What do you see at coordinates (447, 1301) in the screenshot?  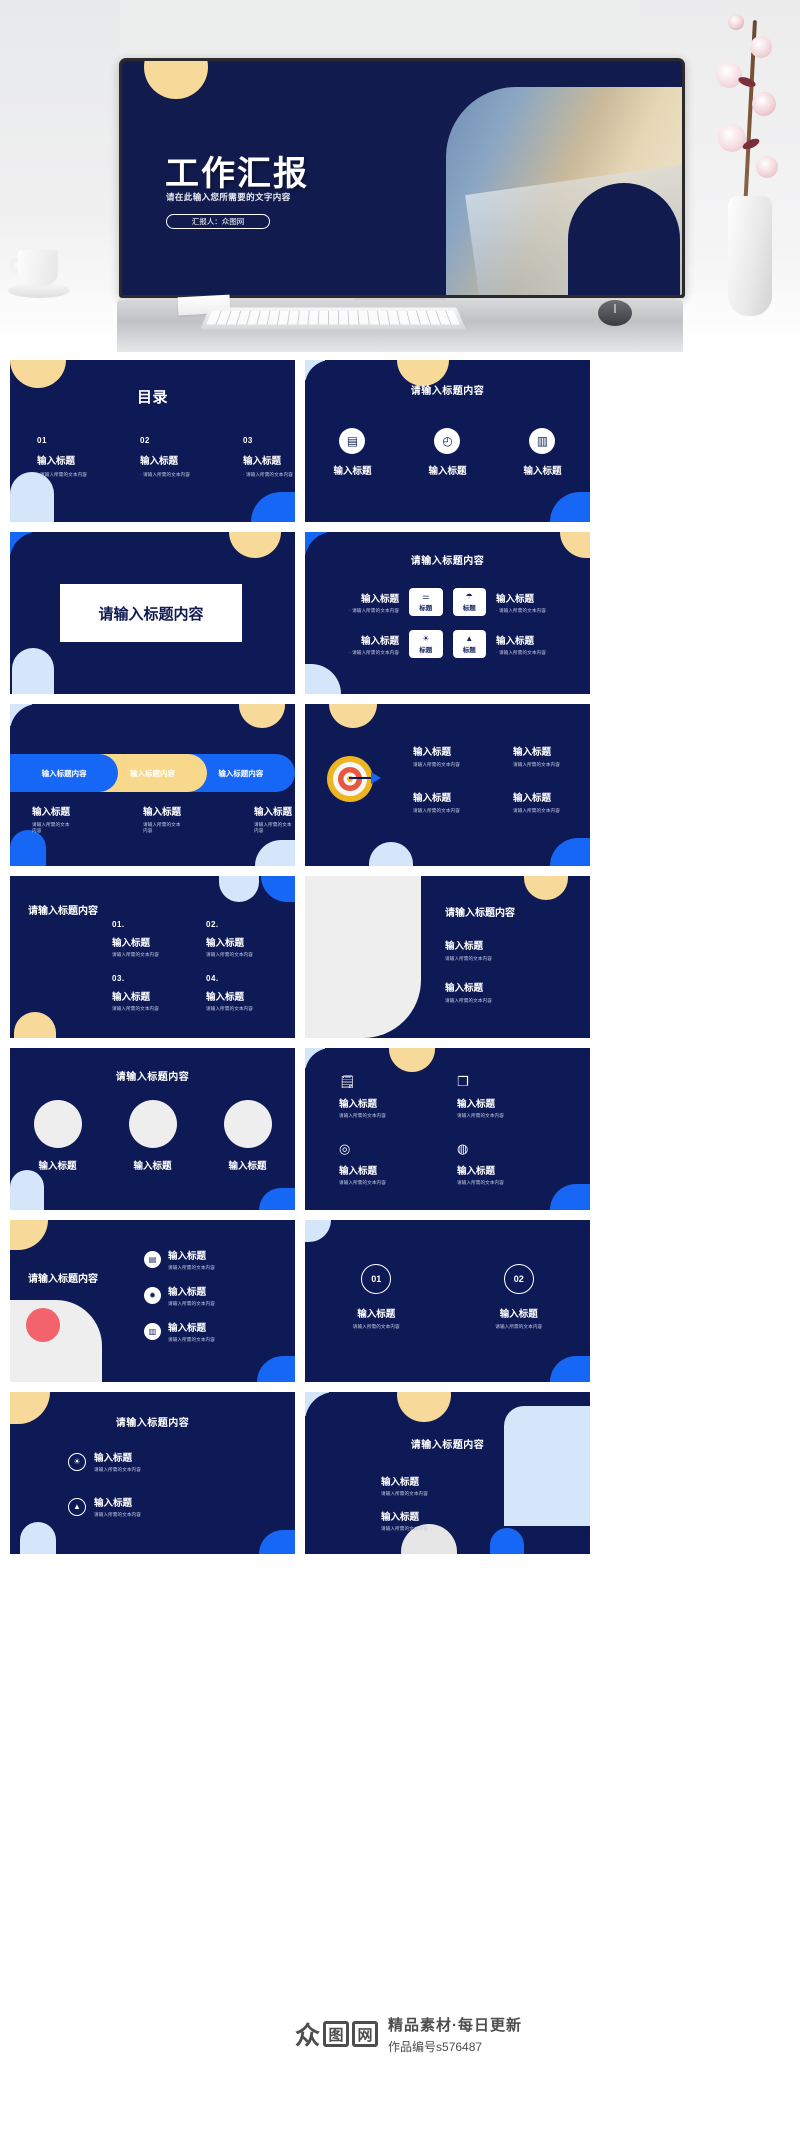 I see `slide-thumbnail-two-numbers: 01 输入标题 请输入所需的文本内容 02 输入标题 请输入所需的文本内容` at bounding box center [447, 1301].